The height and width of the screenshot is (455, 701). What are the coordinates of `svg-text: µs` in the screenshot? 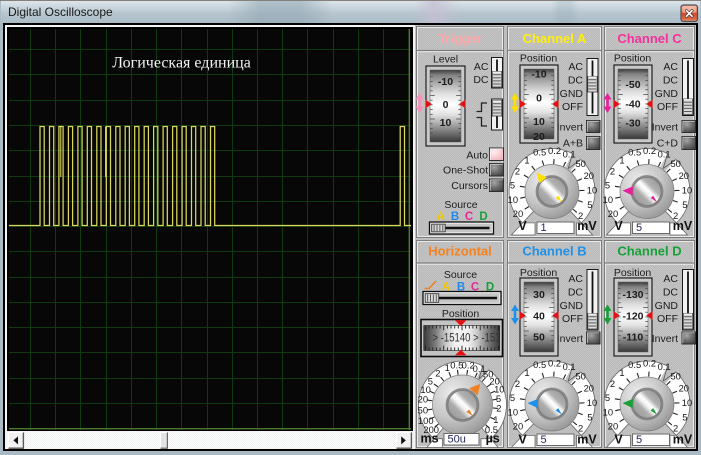 It's located at (493, 439).